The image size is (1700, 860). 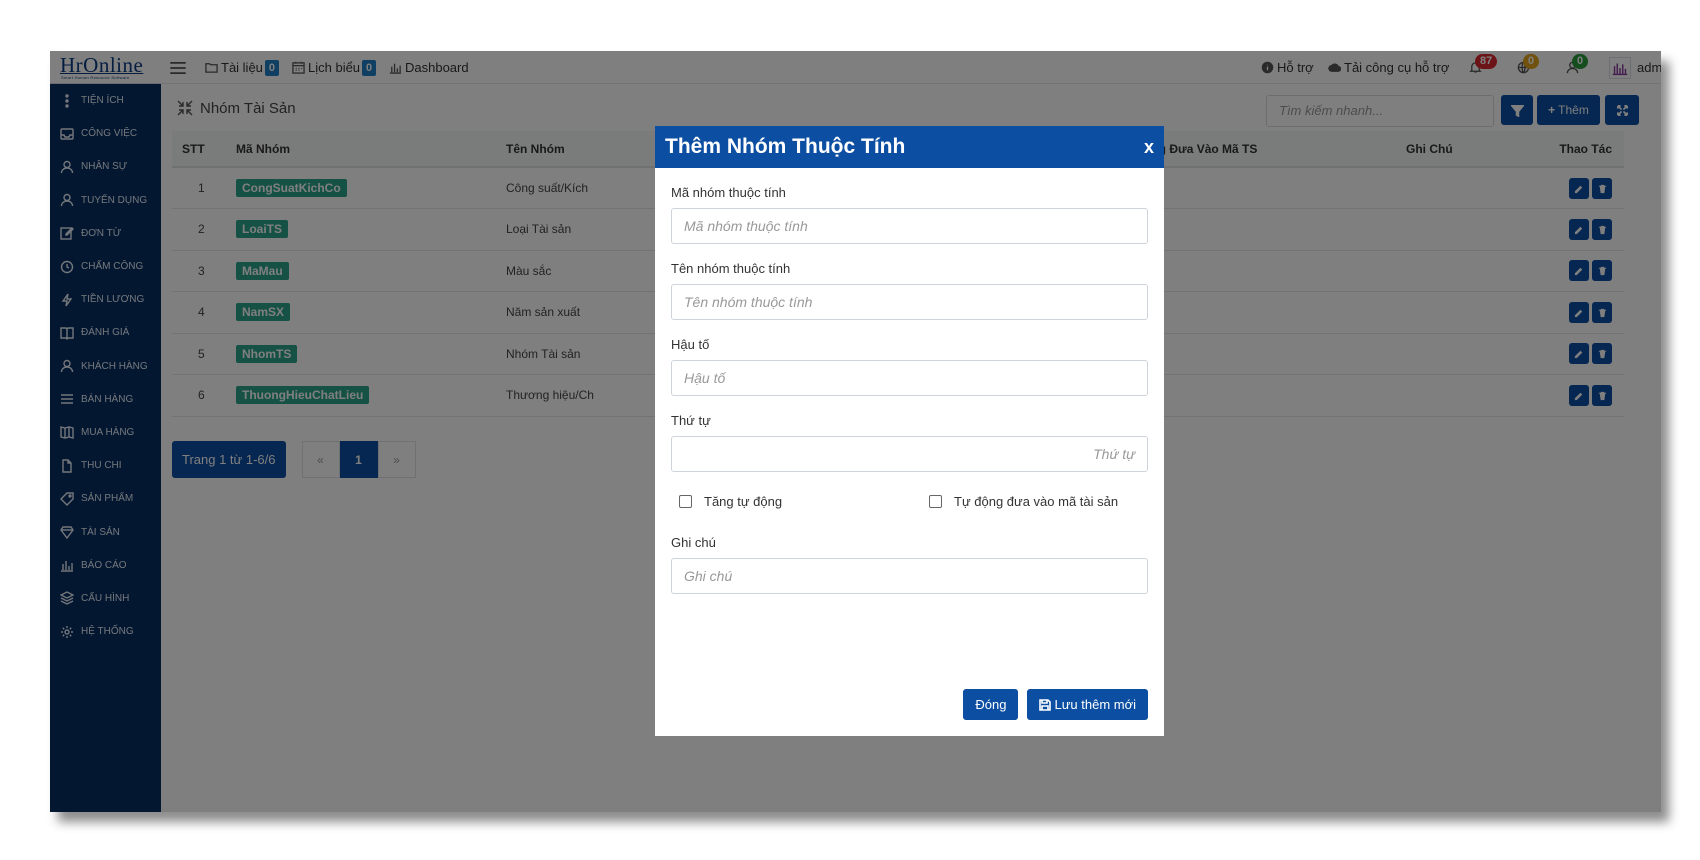 I want to click on ma-nhom-label: Mã nhóm thuộc tính, so click(x=728, y=192).